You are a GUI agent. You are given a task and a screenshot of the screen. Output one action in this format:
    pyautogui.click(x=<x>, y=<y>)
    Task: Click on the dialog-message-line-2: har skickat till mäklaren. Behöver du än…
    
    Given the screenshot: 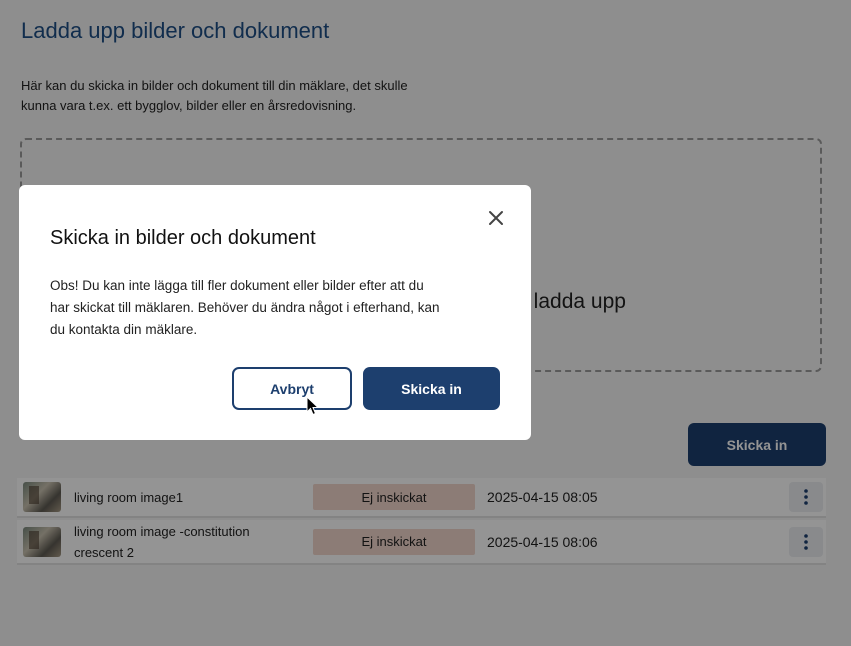 What is the action you would take?
    pyautogui.click(x=245, y=307)
    